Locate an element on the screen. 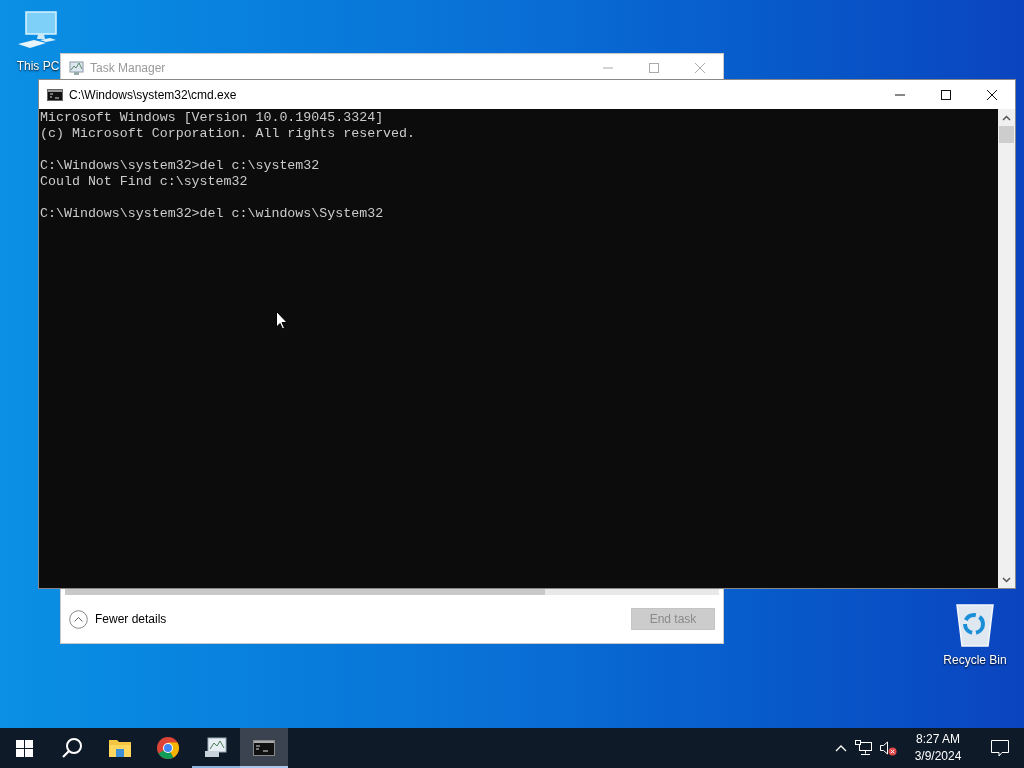 Image resolution: width=1024 pixels, height=768 pixels. clock-button: 8:27 AM 3/9/2024 is located at coordinates (938, 748).